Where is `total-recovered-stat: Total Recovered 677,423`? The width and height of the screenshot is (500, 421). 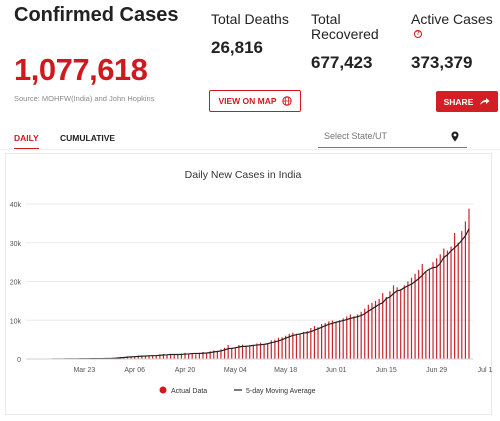 total-recovered-stat: Total Recovered 677,423 is located at coordinates (356, 42).